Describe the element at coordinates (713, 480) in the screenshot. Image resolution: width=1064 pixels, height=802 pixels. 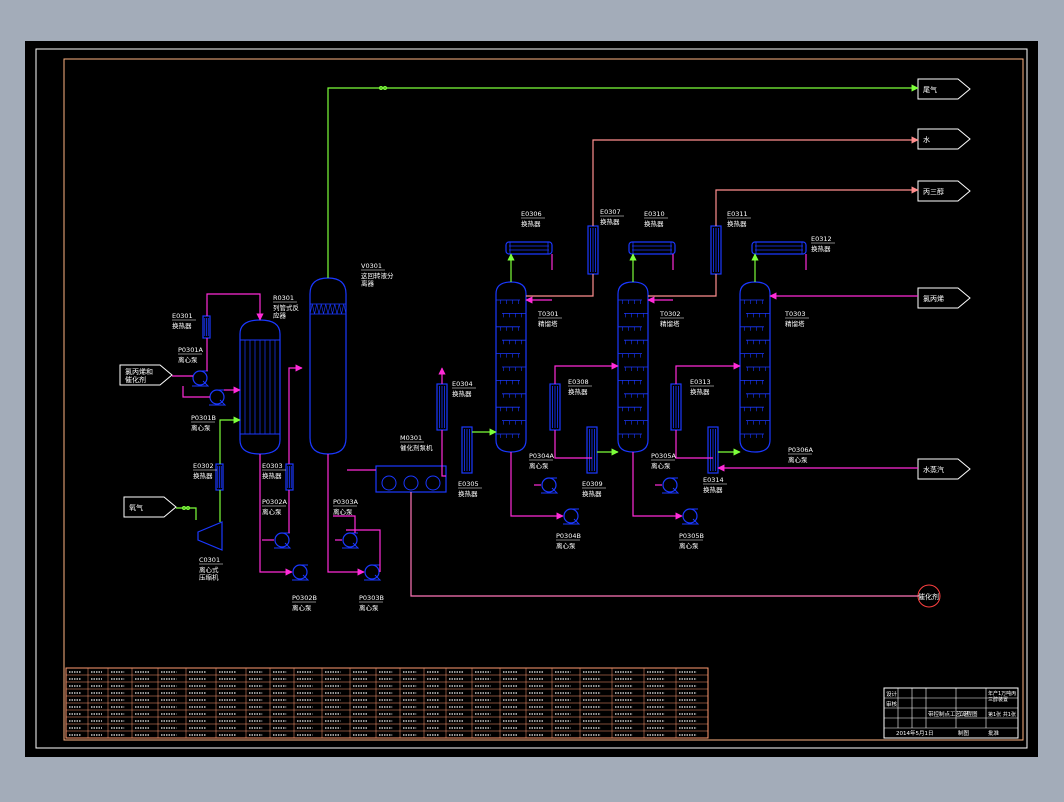
I see `equipment-tag: E0314` at that location.